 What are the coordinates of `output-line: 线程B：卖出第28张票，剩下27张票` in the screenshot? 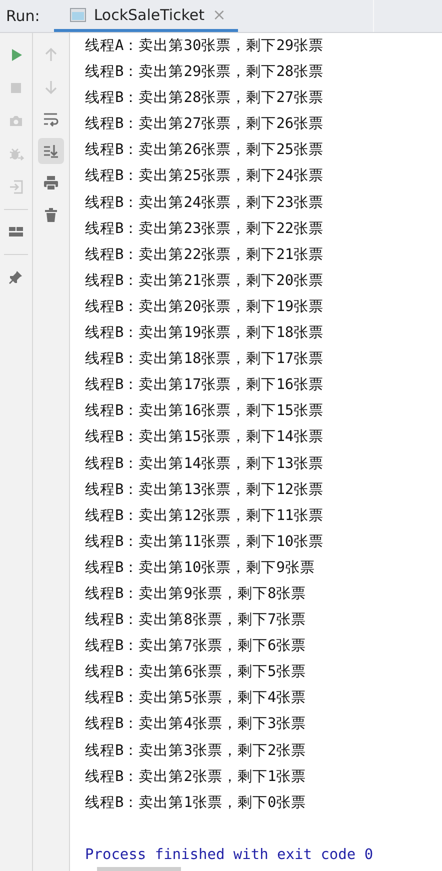 It's located at (204, 98).